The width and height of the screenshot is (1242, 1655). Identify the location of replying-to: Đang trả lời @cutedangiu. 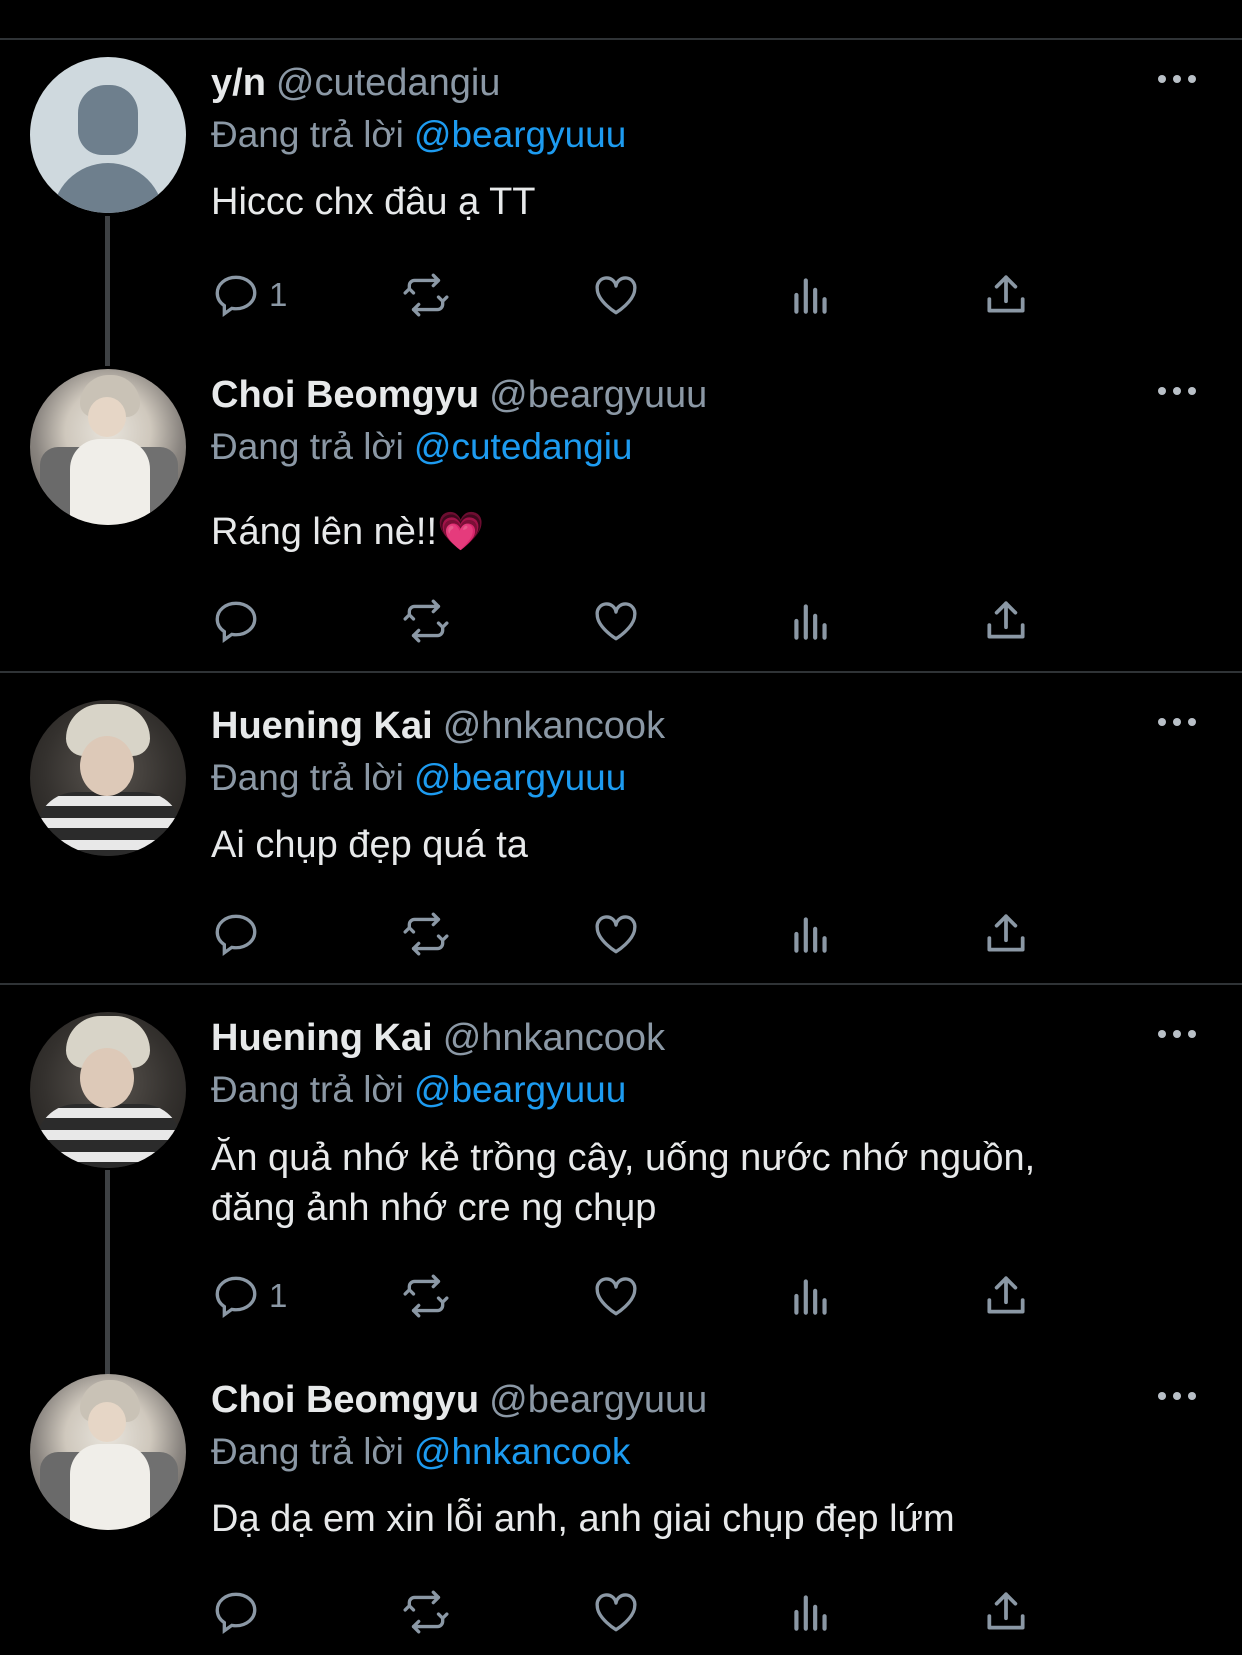
(422, 447).